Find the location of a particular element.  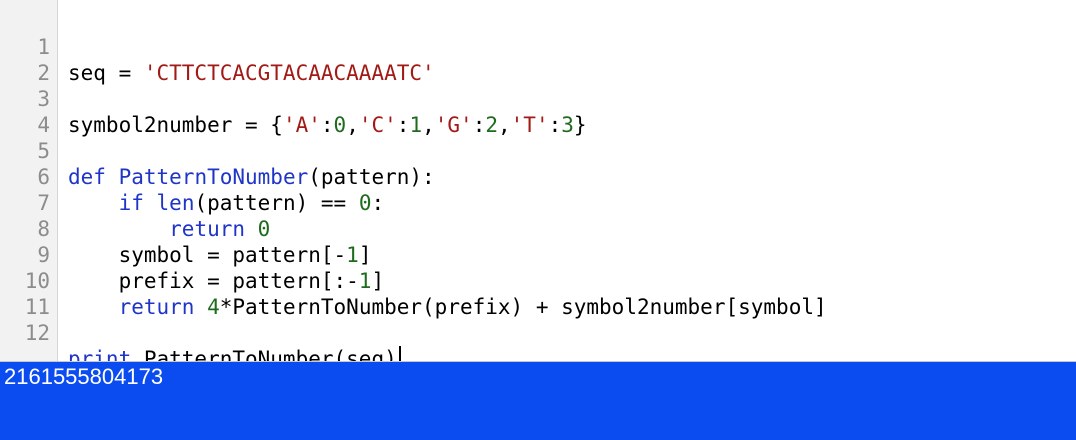

line-number: 12 is located at coordinates (37, 333).